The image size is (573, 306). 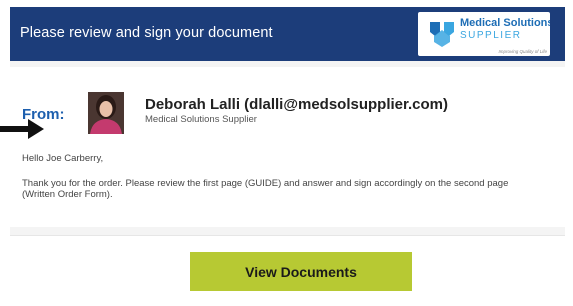 I want to click on arrow-right-icon, so click(x=22, y=129).